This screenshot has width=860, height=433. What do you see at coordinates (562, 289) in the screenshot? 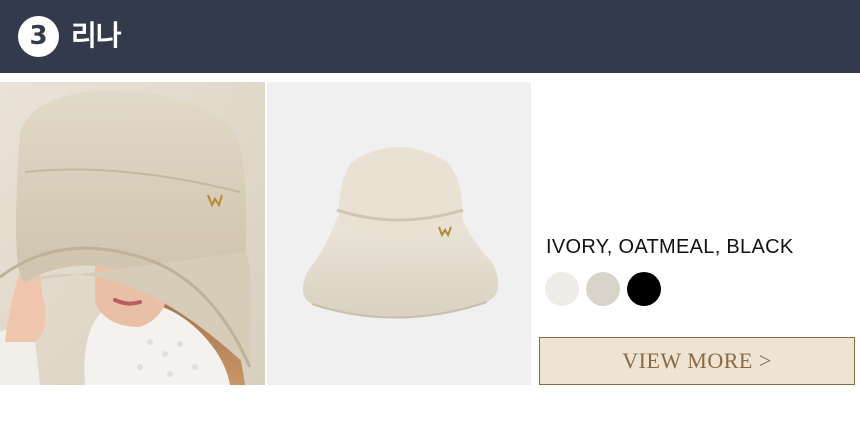
I see `swatch-ivory` at bounding box center [562, 289].